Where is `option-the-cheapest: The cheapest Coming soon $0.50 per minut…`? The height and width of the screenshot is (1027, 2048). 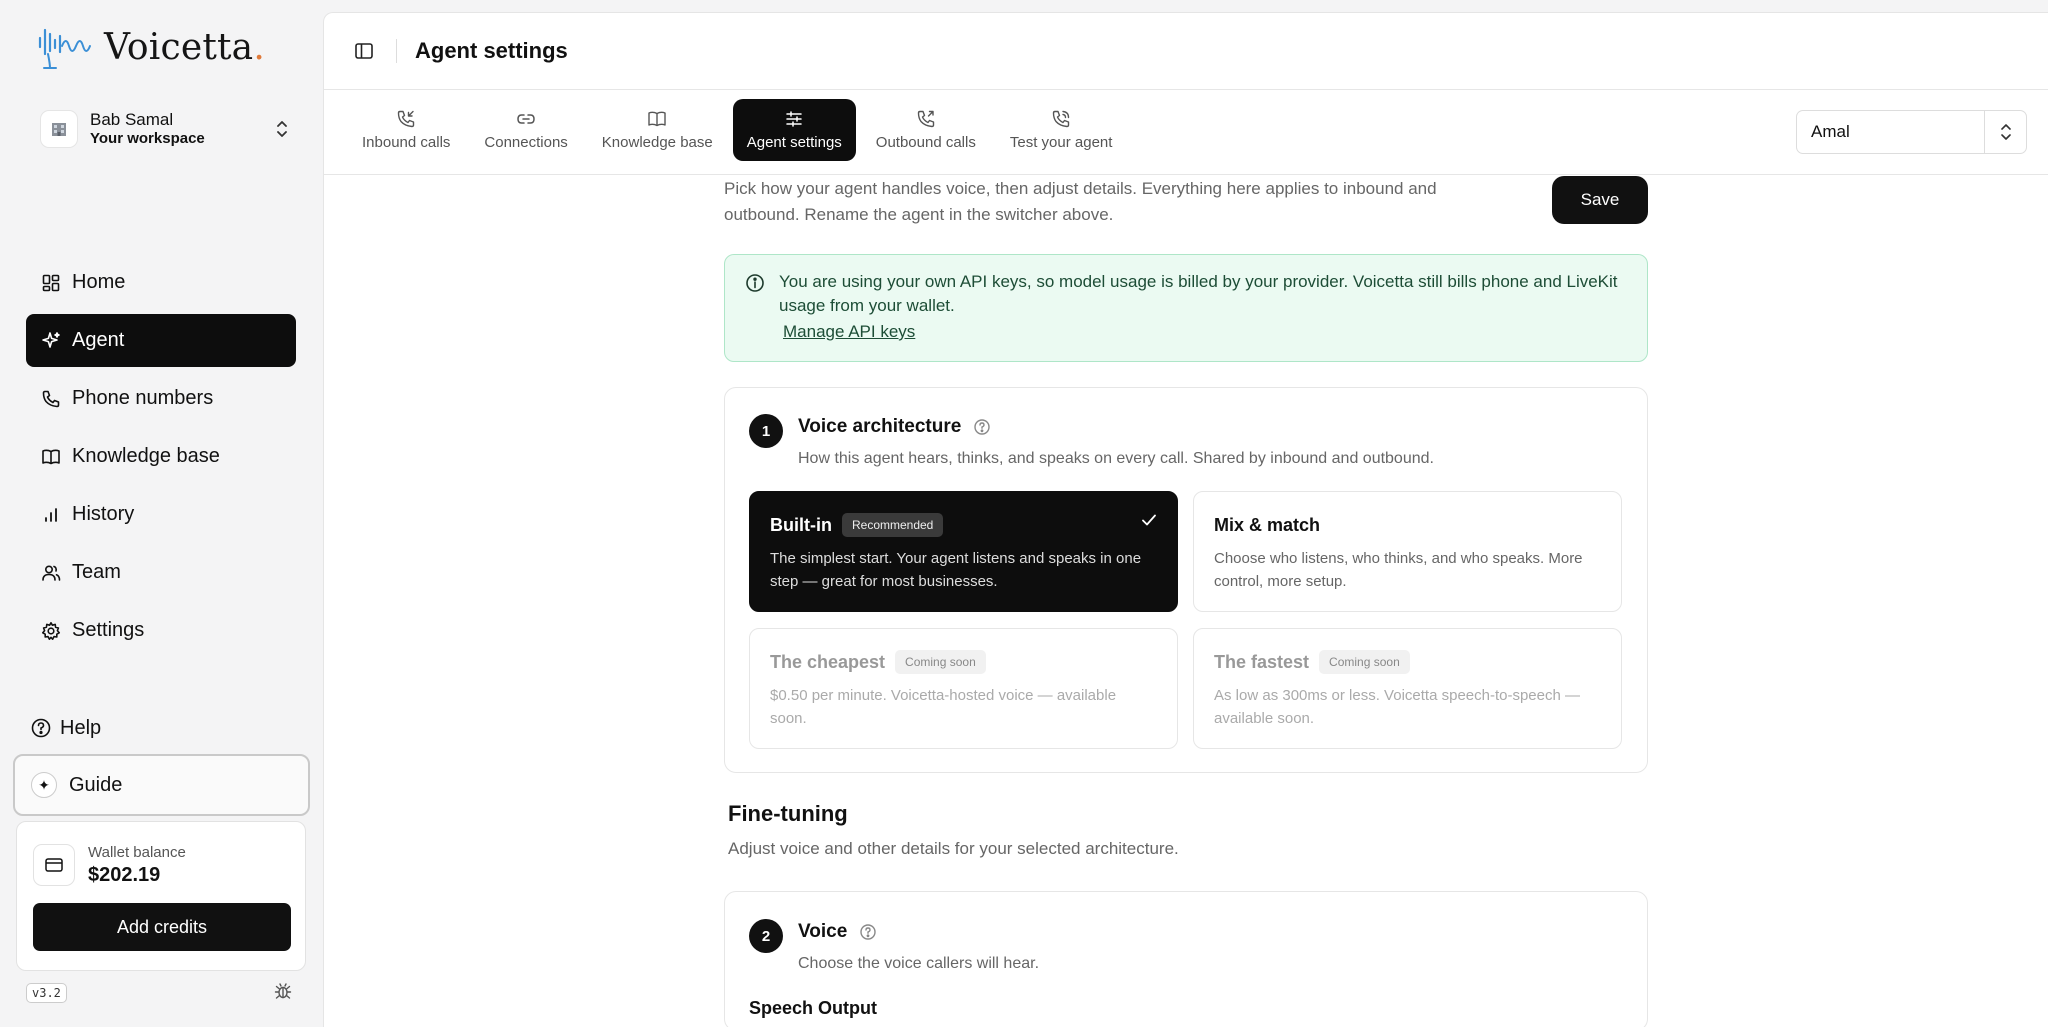
option-the-cheapest: The cheapest Coming soon $0.50 per minut… is located at coordinates (963, 688).